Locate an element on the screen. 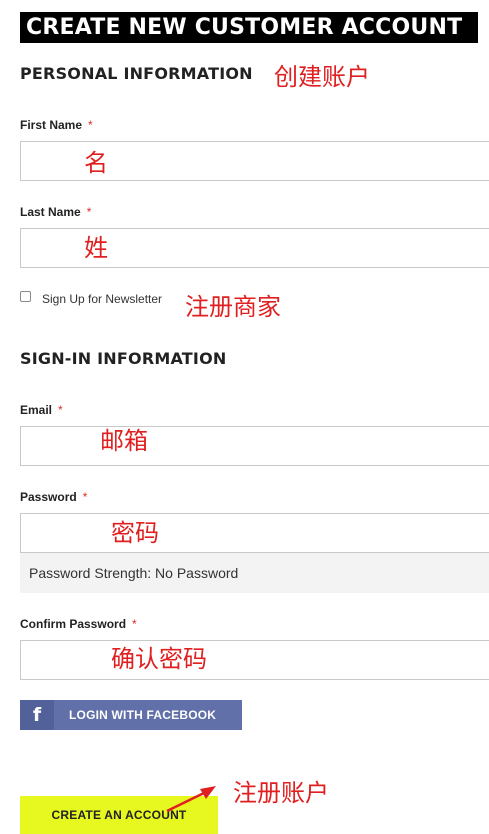  annotation-password: 密码 is located at coordinates (135, 533).